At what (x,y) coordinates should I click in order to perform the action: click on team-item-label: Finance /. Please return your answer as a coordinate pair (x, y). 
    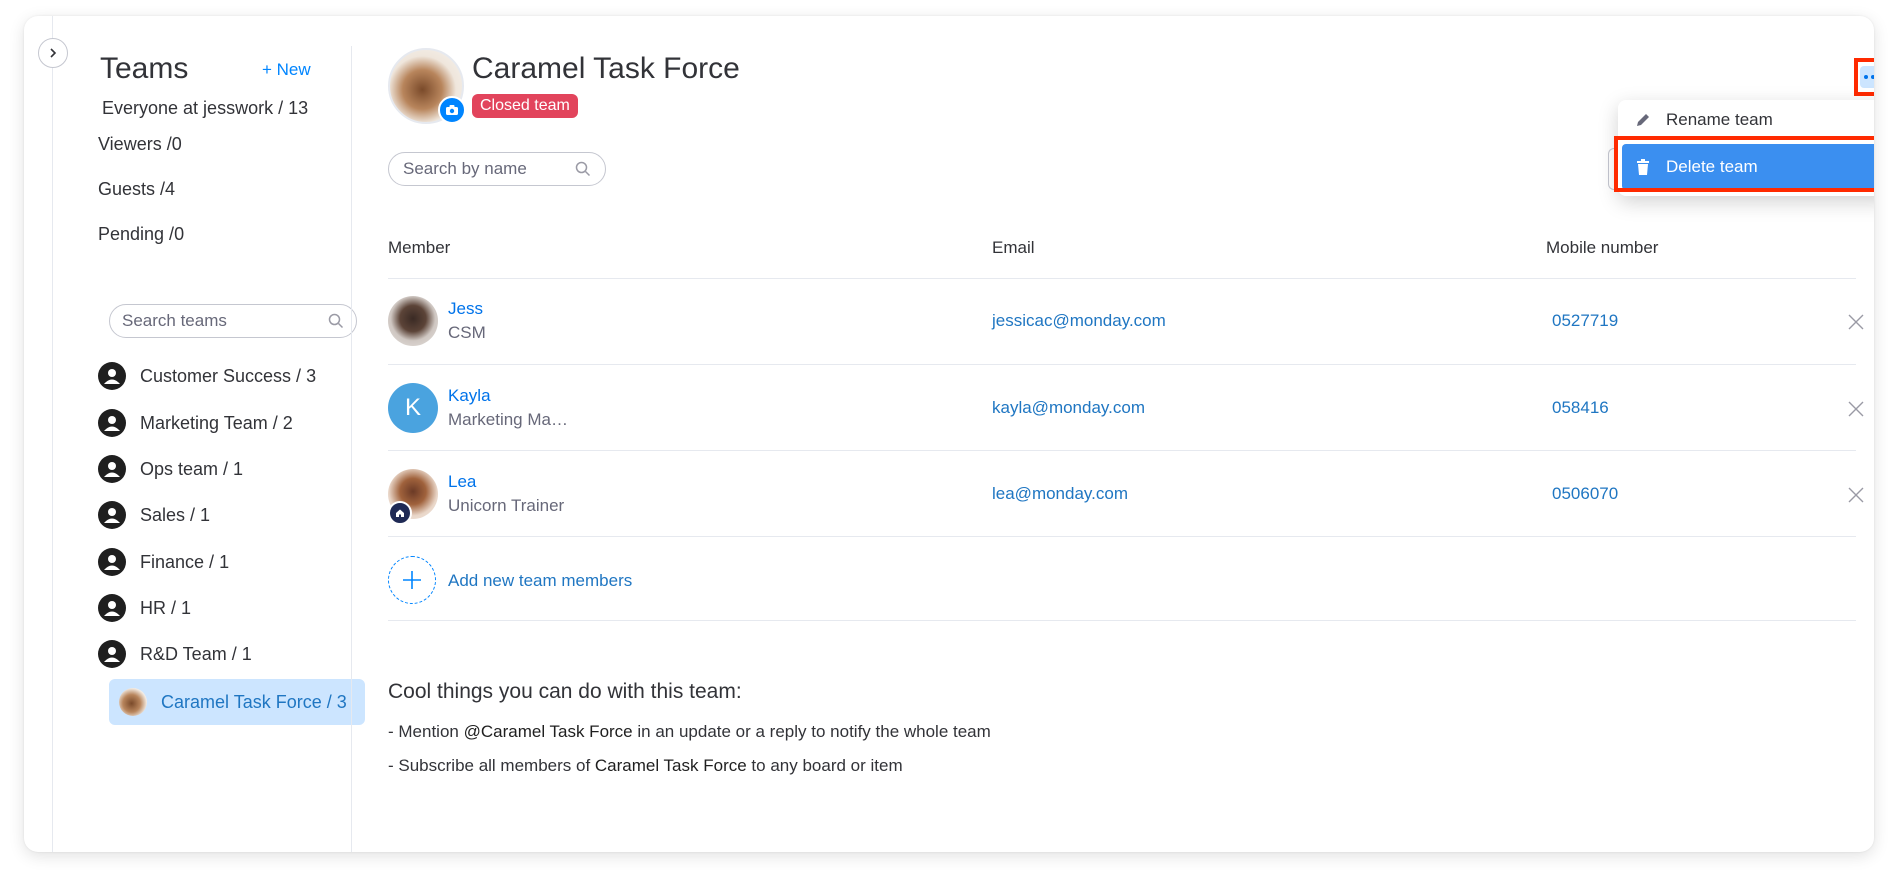
    Looking at the image, I should click on (177, 561).